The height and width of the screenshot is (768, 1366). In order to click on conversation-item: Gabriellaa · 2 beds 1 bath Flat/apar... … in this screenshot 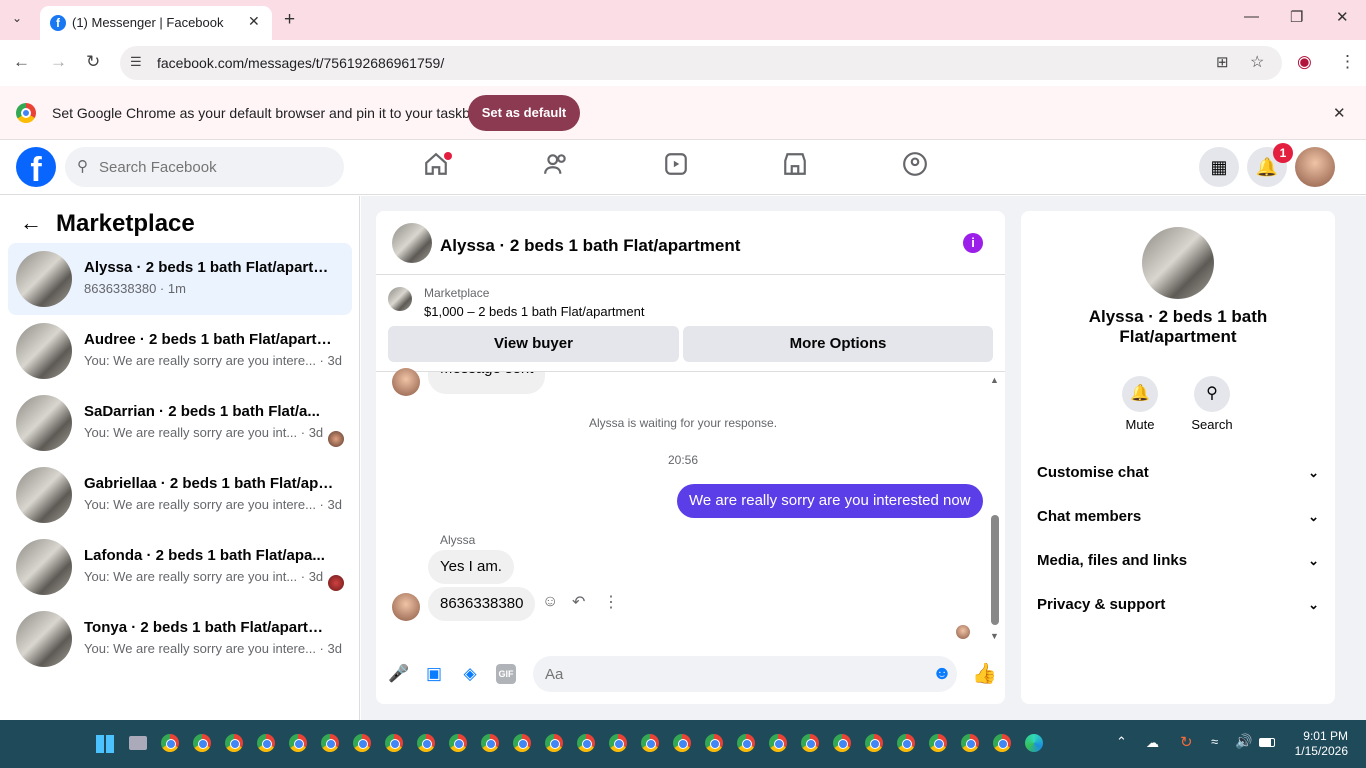, I will do `click(180, 495)`.